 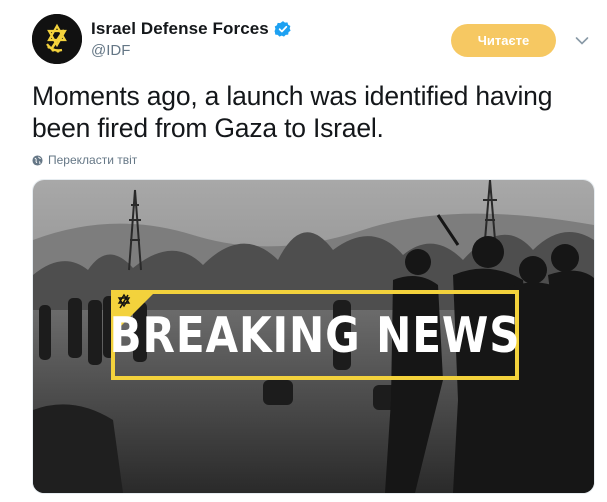 What do you see at coordinates (582, 41) in the screenshot?
I see `chevron-down-icon` at bounding box center [582, 41].